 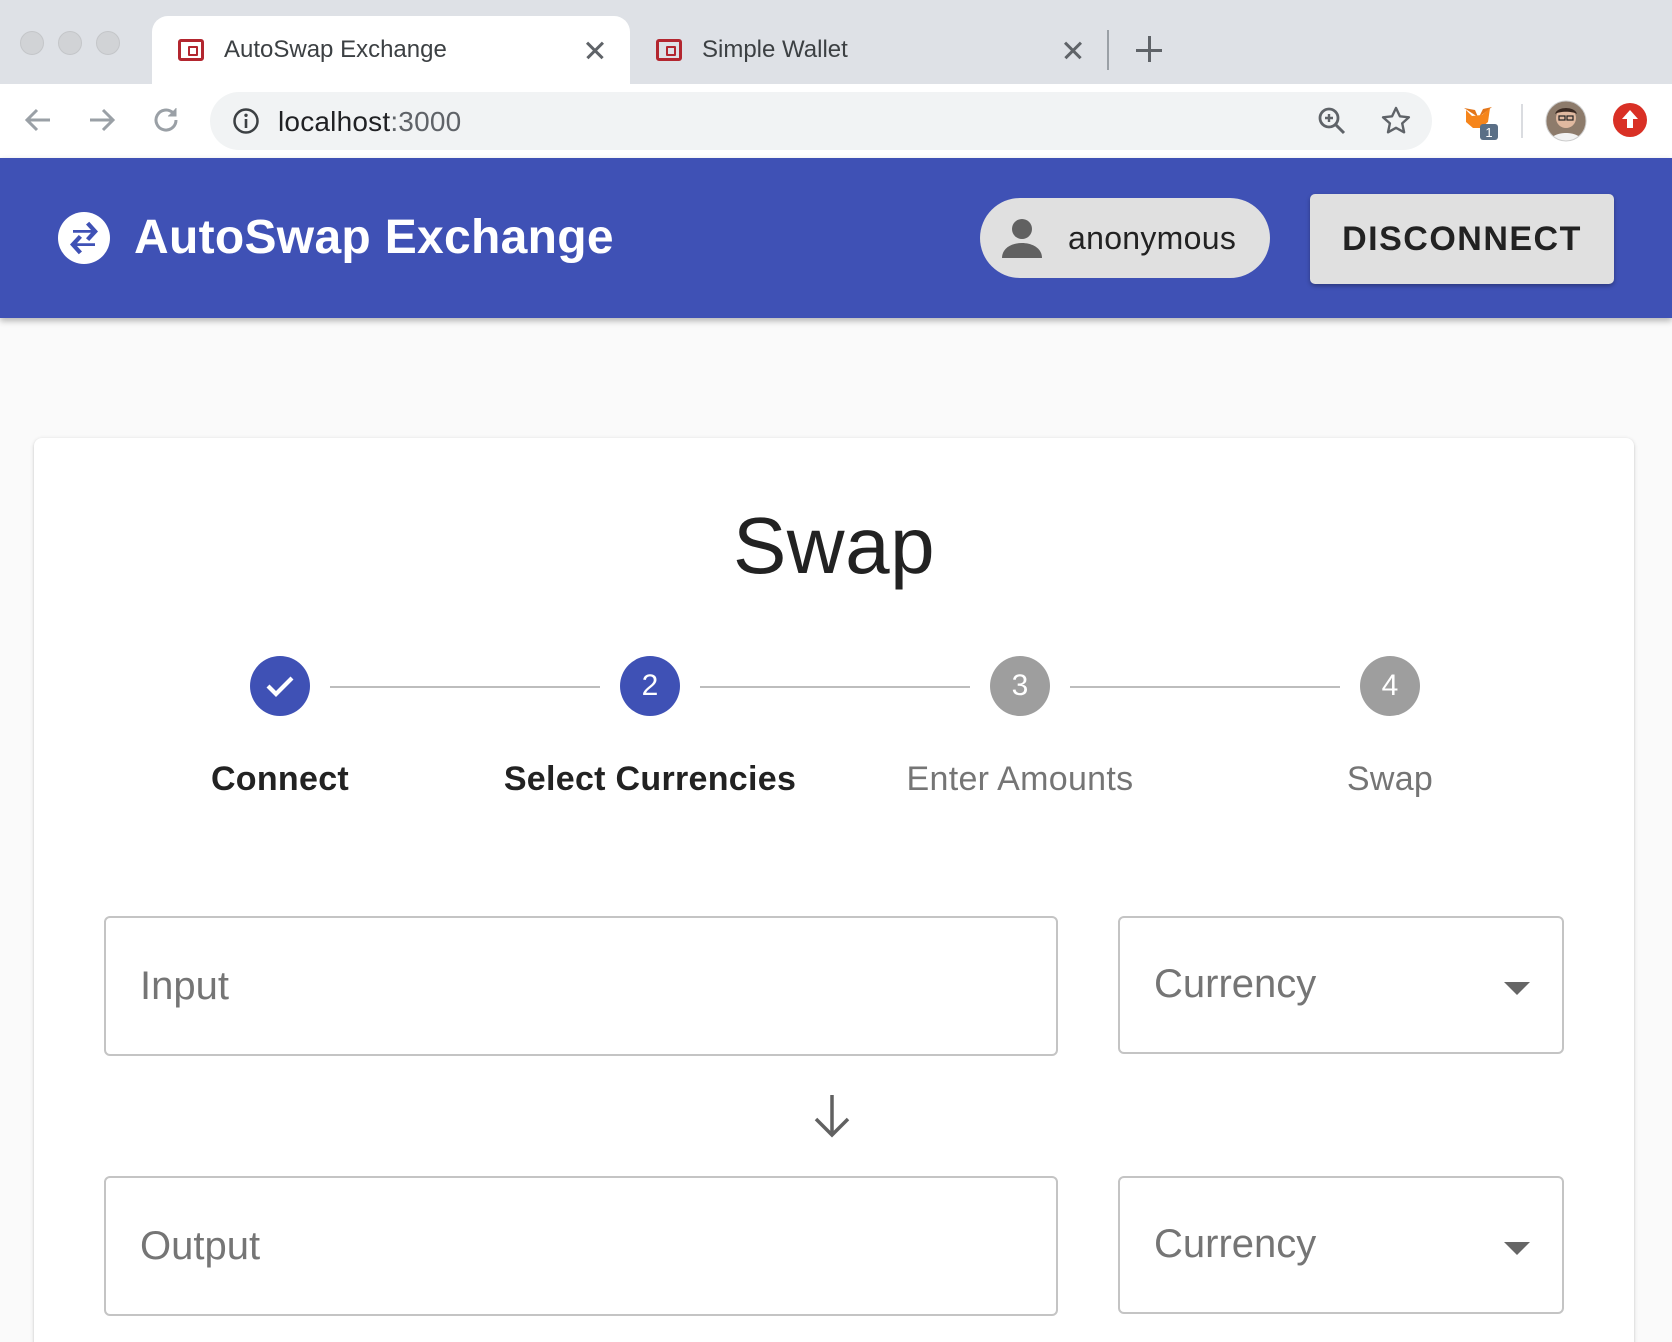 What do you see at coordinates (84, 238) in the screenshot?
I see `swap-horiz-icon` at bounding box center [84, 238].